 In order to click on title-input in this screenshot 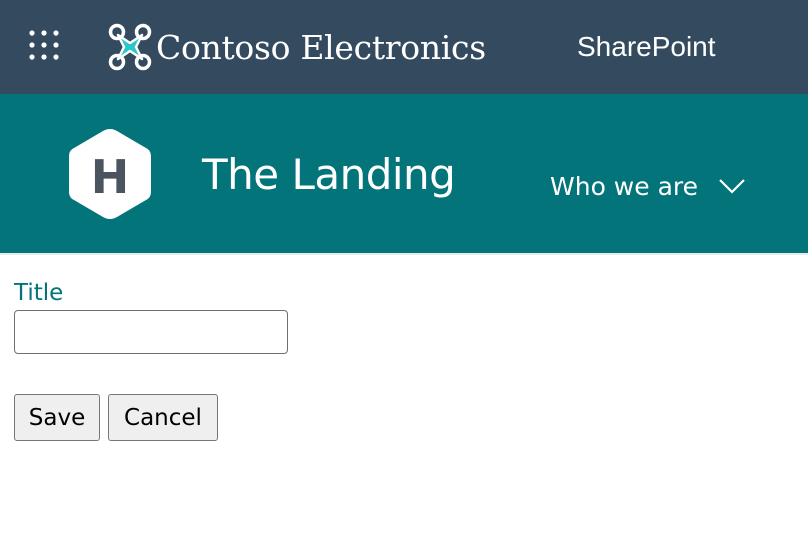, I will do `click(151, 332)`.